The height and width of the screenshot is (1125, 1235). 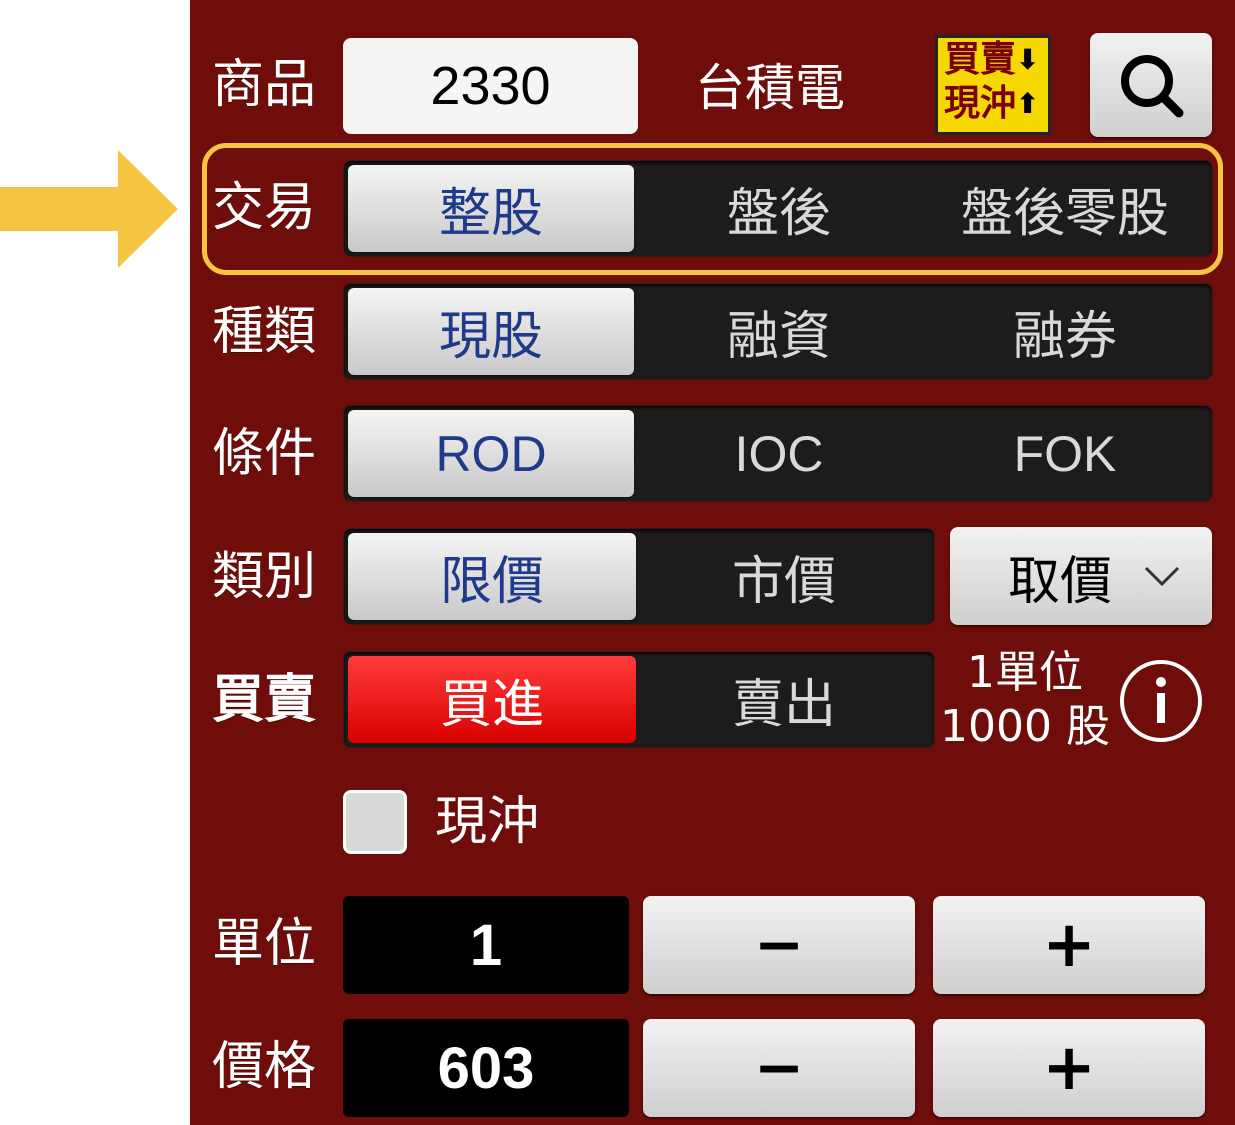 I want to click on price-source-label: 取價, so click(x=1060, y=581).